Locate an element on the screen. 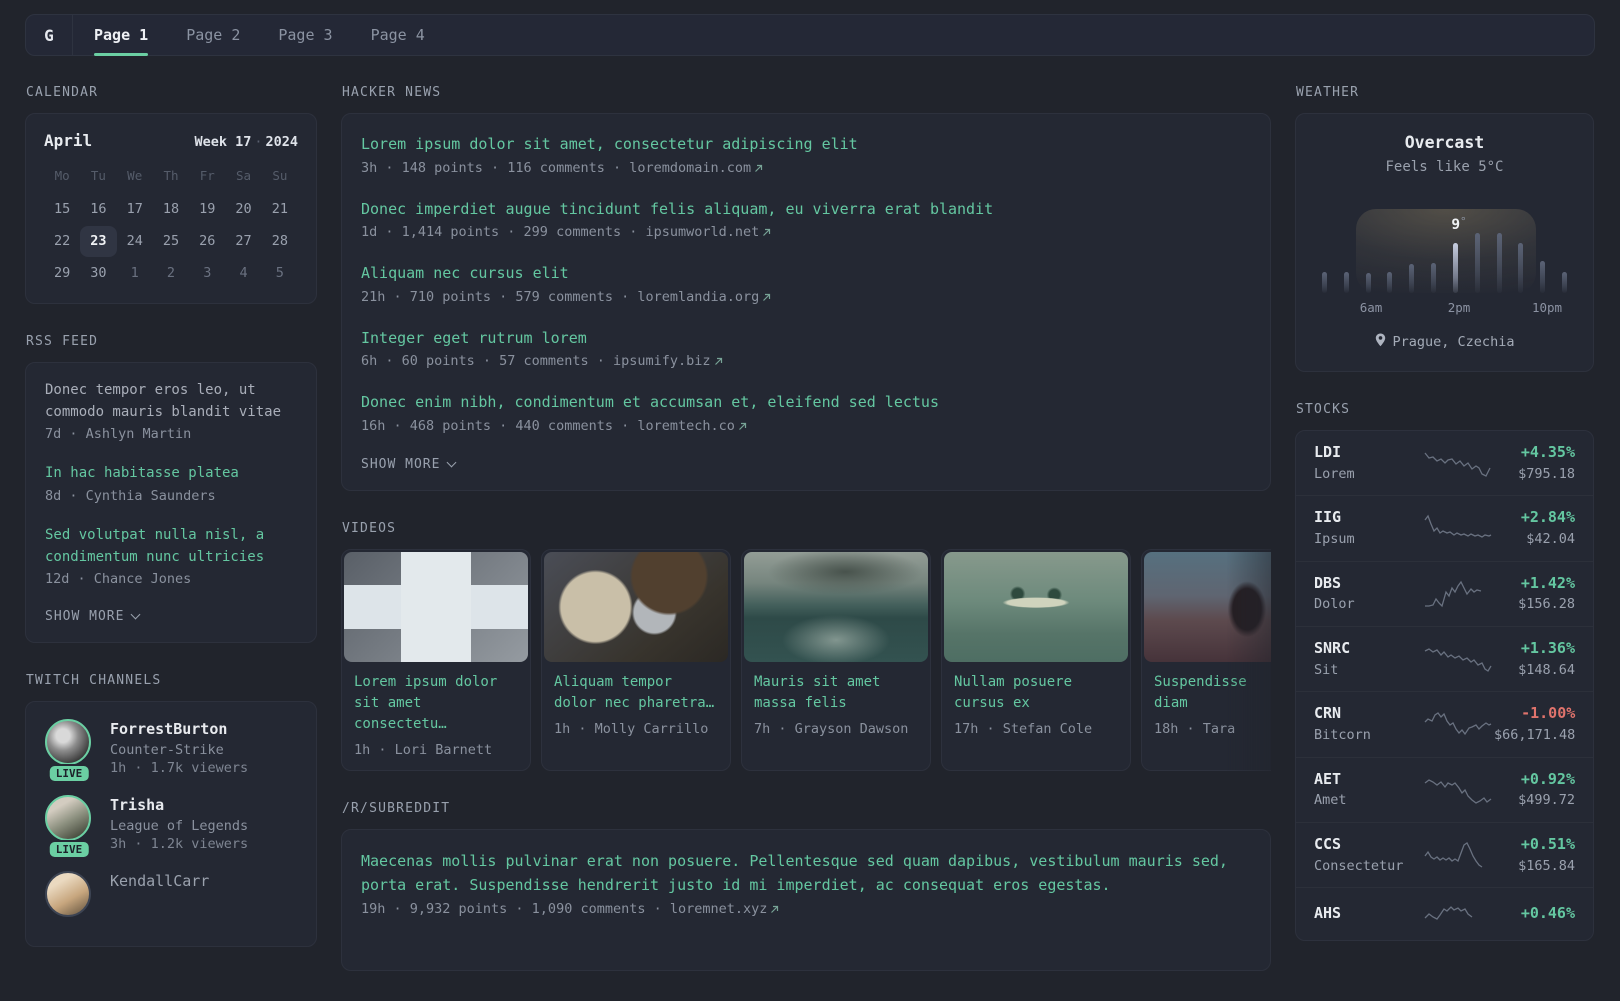  hn-item-title: Aliquam nec cursus elit is located at coordinates (806, 273).